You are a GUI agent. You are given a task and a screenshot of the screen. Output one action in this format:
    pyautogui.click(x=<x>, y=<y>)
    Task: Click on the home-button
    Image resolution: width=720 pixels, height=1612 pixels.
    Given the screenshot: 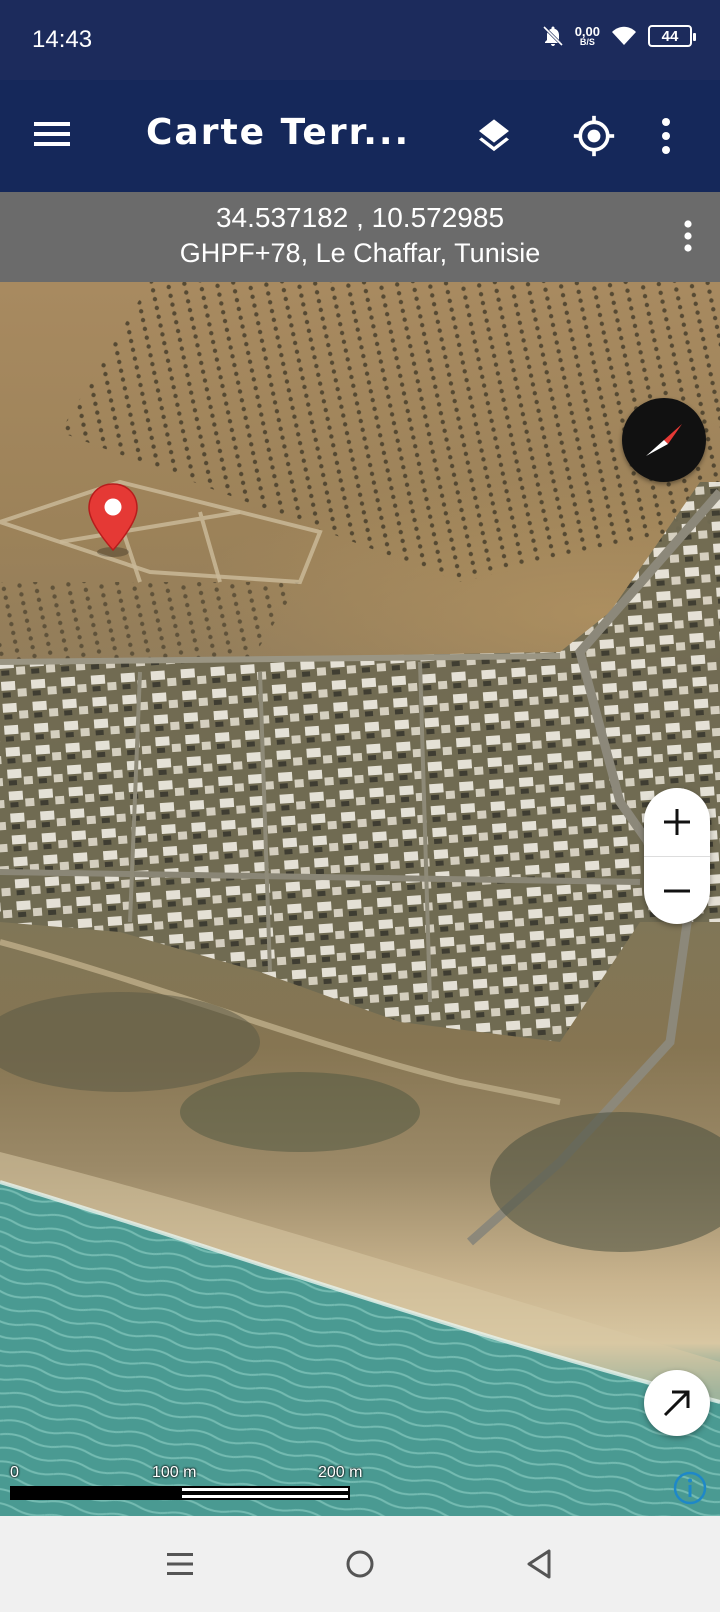 What is the action you would take?
    pyautogui.click(x=360, y=1564)
    